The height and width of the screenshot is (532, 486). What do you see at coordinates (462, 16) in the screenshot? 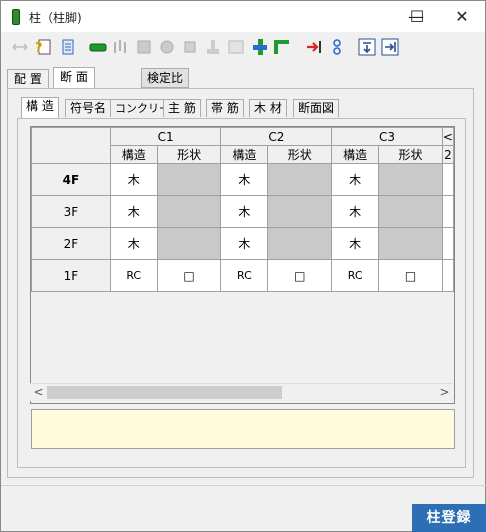
I see `close-button: ✕` at bounding box center [462, 16].